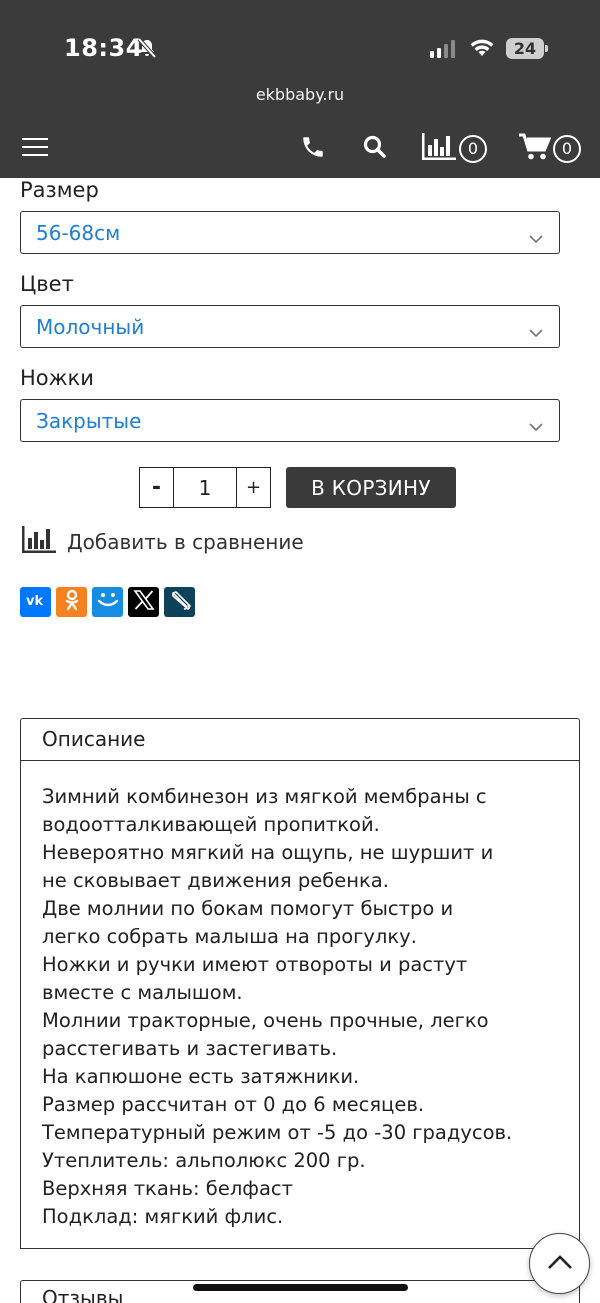  I want to click on description-line: вместе с малышом., so click(142, 992).